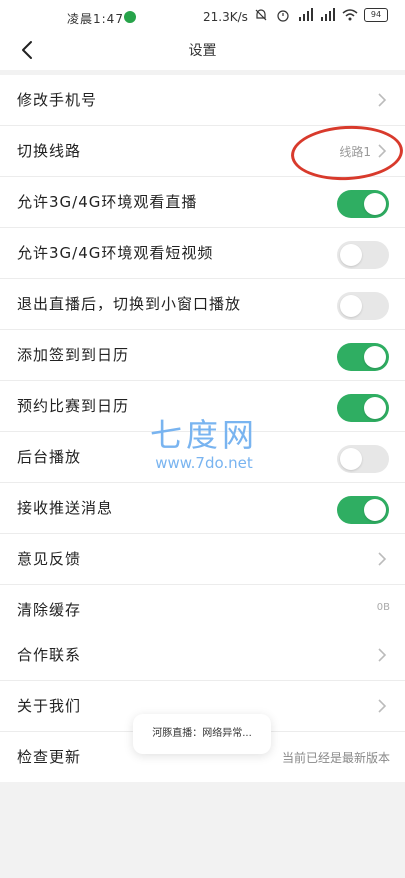 The image size is (405, 878). What do you see at coordinates (130, 17) in the screenshot?
I see `shield-icon` at bounding box center [130, 17].